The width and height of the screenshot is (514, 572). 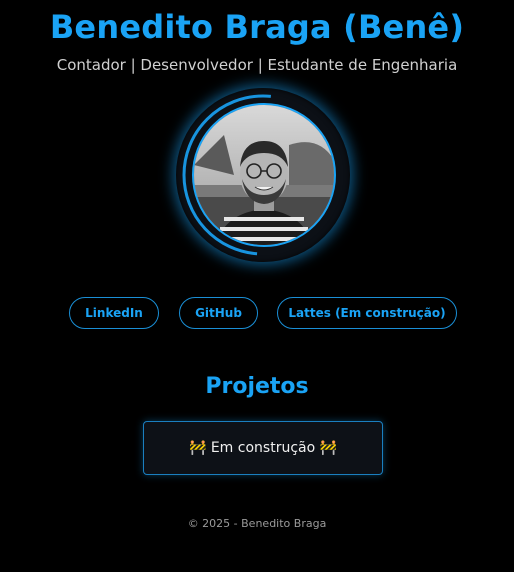 I want to click on github-button: GitHub, so click(x=218, y=313).